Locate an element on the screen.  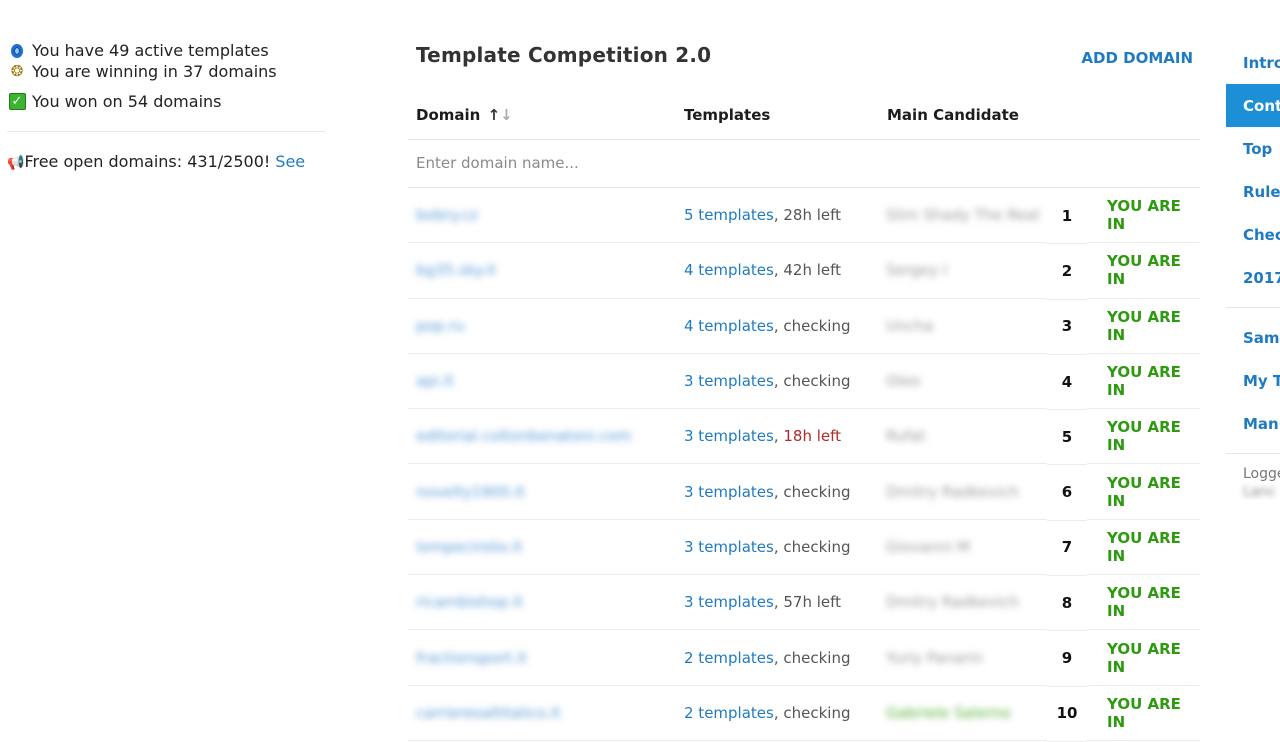
header-candidate: Main Candidate is located at coordinates (953, 115).